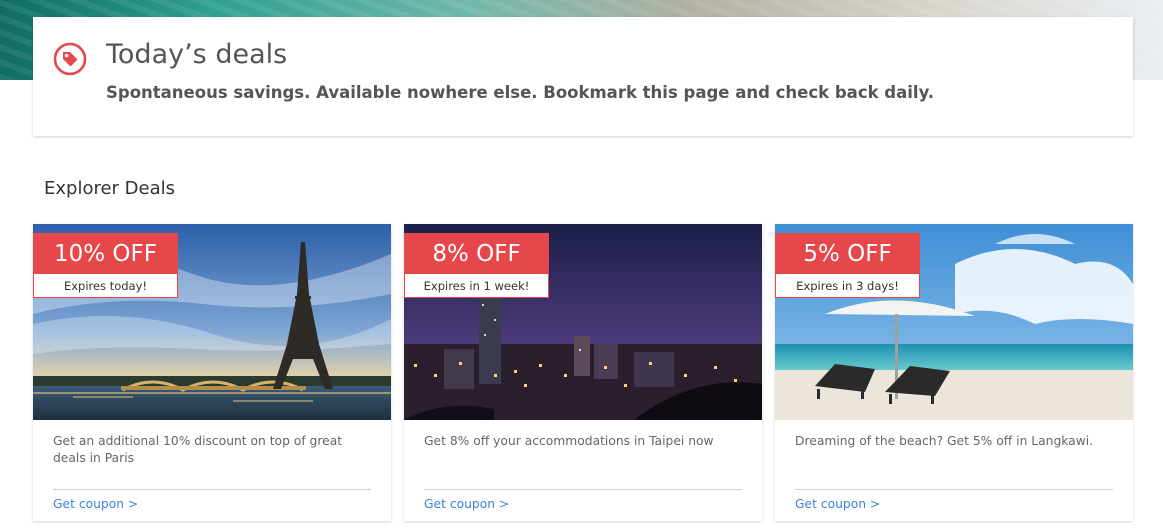  I want to click on discount-label: 10% OFF, so click(105, 253).